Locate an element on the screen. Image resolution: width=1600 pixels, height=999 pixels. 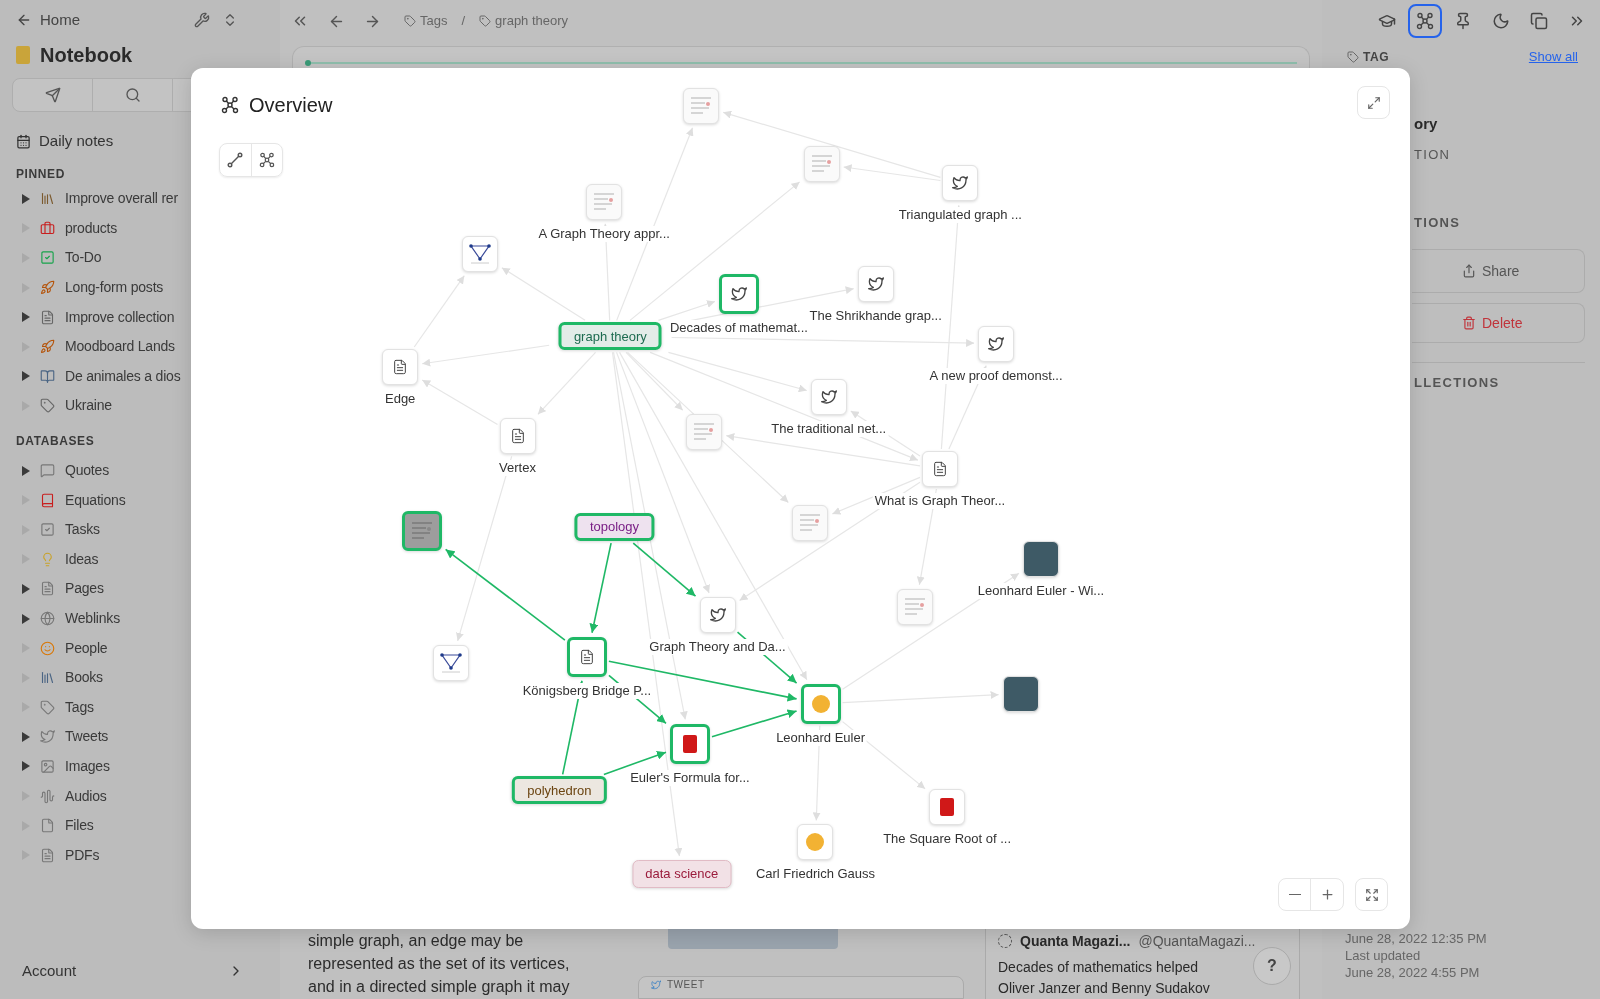
send-icon is located at coordinates (52, 95).